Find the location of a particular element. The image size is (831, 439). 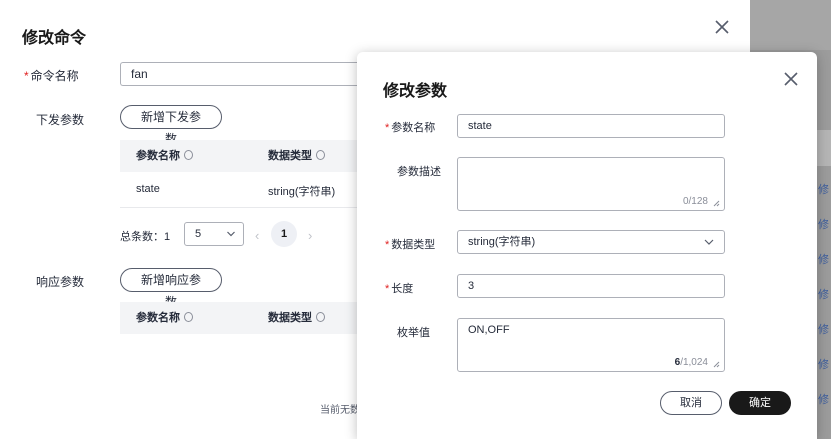

page-size-select: 5 is located at coordinates (214, 234).